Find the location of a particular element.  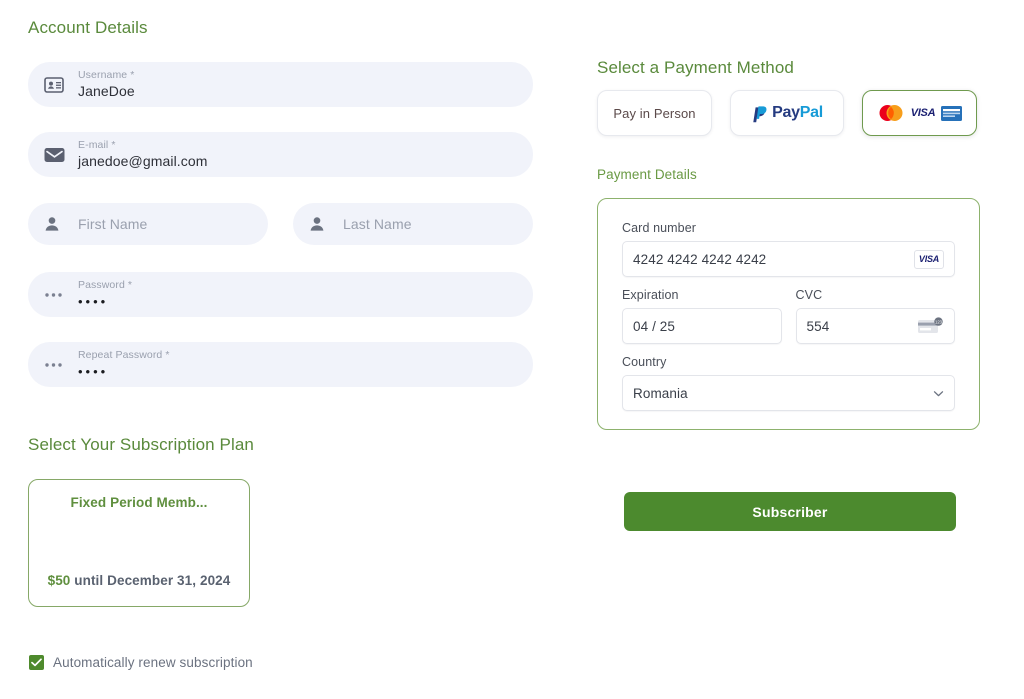

pay-in-person-label: Pay in Person is located at coordinates (654, 113).